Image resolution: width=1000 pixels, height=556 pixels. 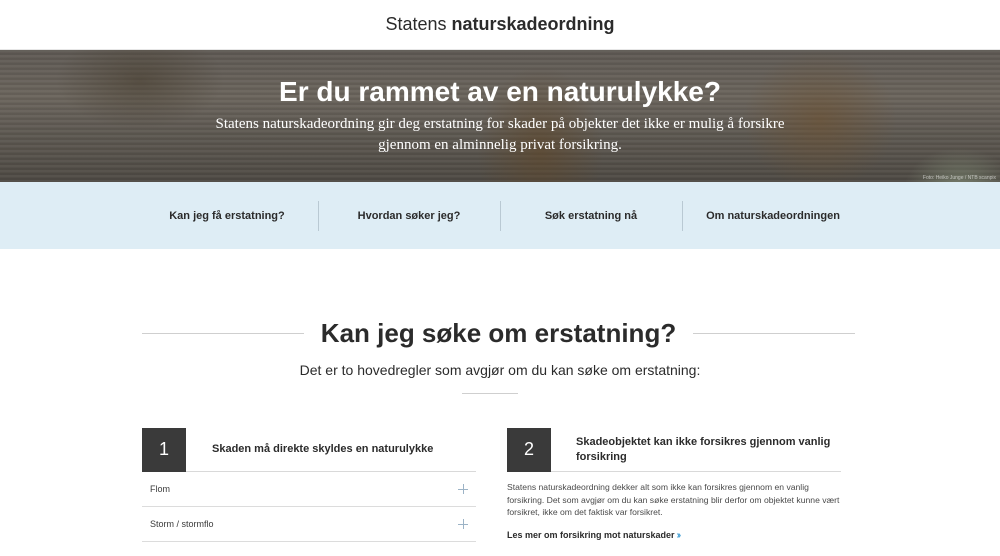 I want to click on photo-credit: Foto: Heiko Junge / NTB scanpix, so click(x=959, y=178).